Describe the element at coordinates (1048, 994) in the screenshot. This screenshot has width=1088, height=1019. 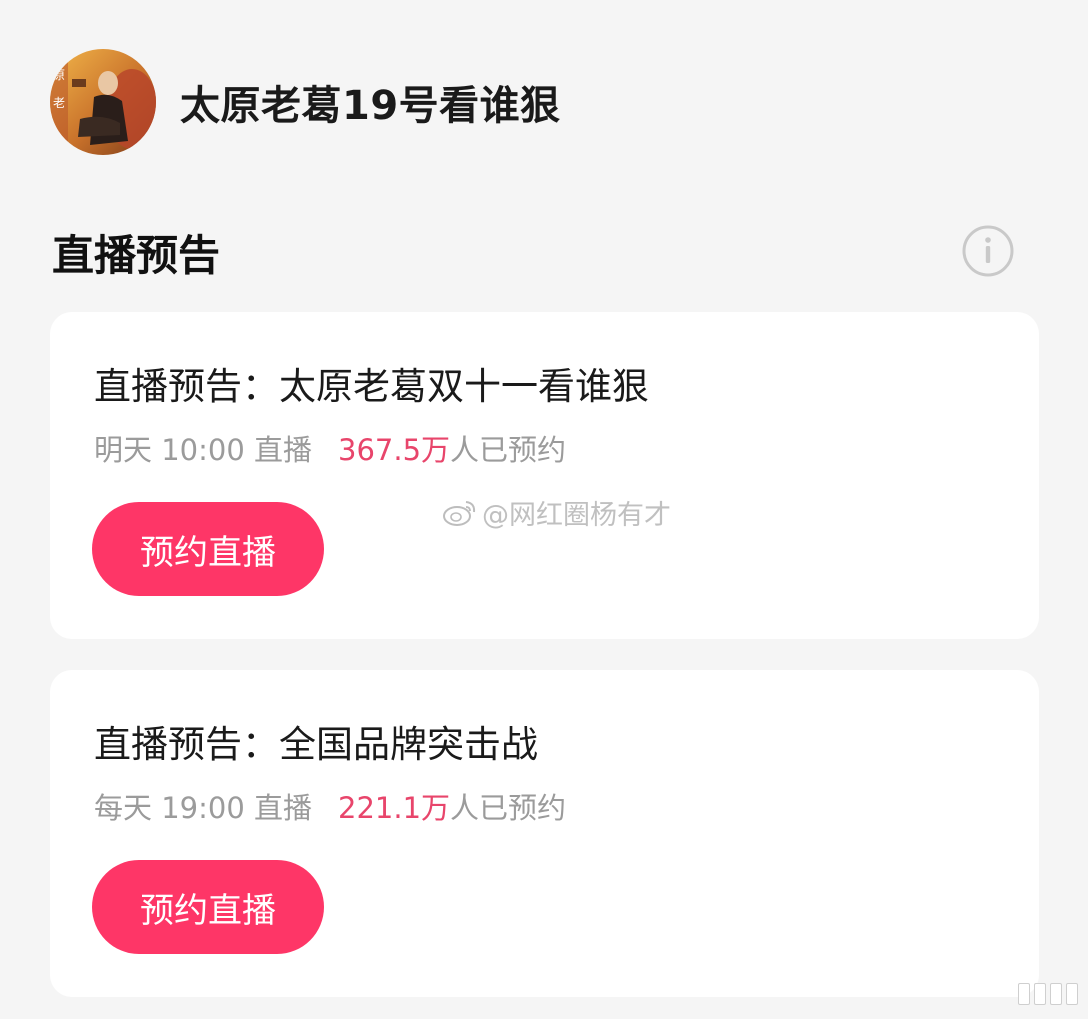
I see `corner-decoration` at that location.